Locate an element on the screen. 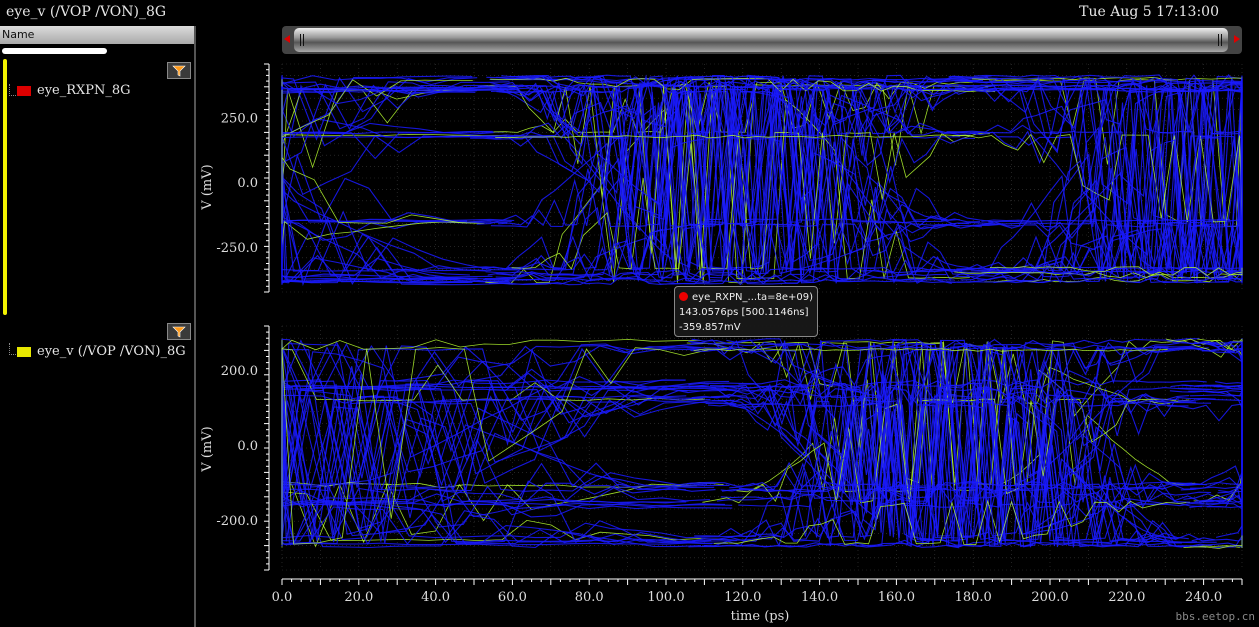 The image size is (1259, 627). tooltip-title: eye_RXPN_...ta=8e+09) is located at coordinates (753, 297).